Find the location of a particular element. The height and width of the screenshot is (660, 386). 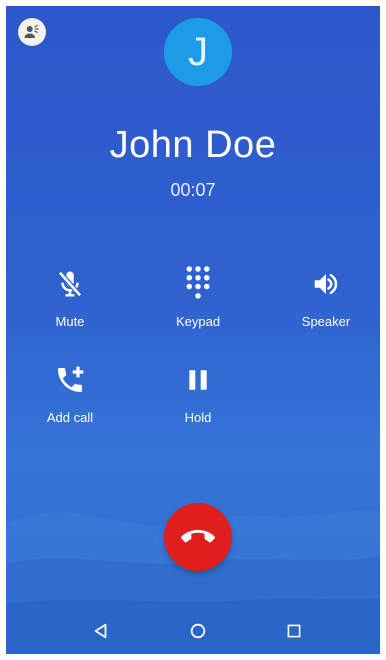

end-call-button is located at coordinates (198, 537).